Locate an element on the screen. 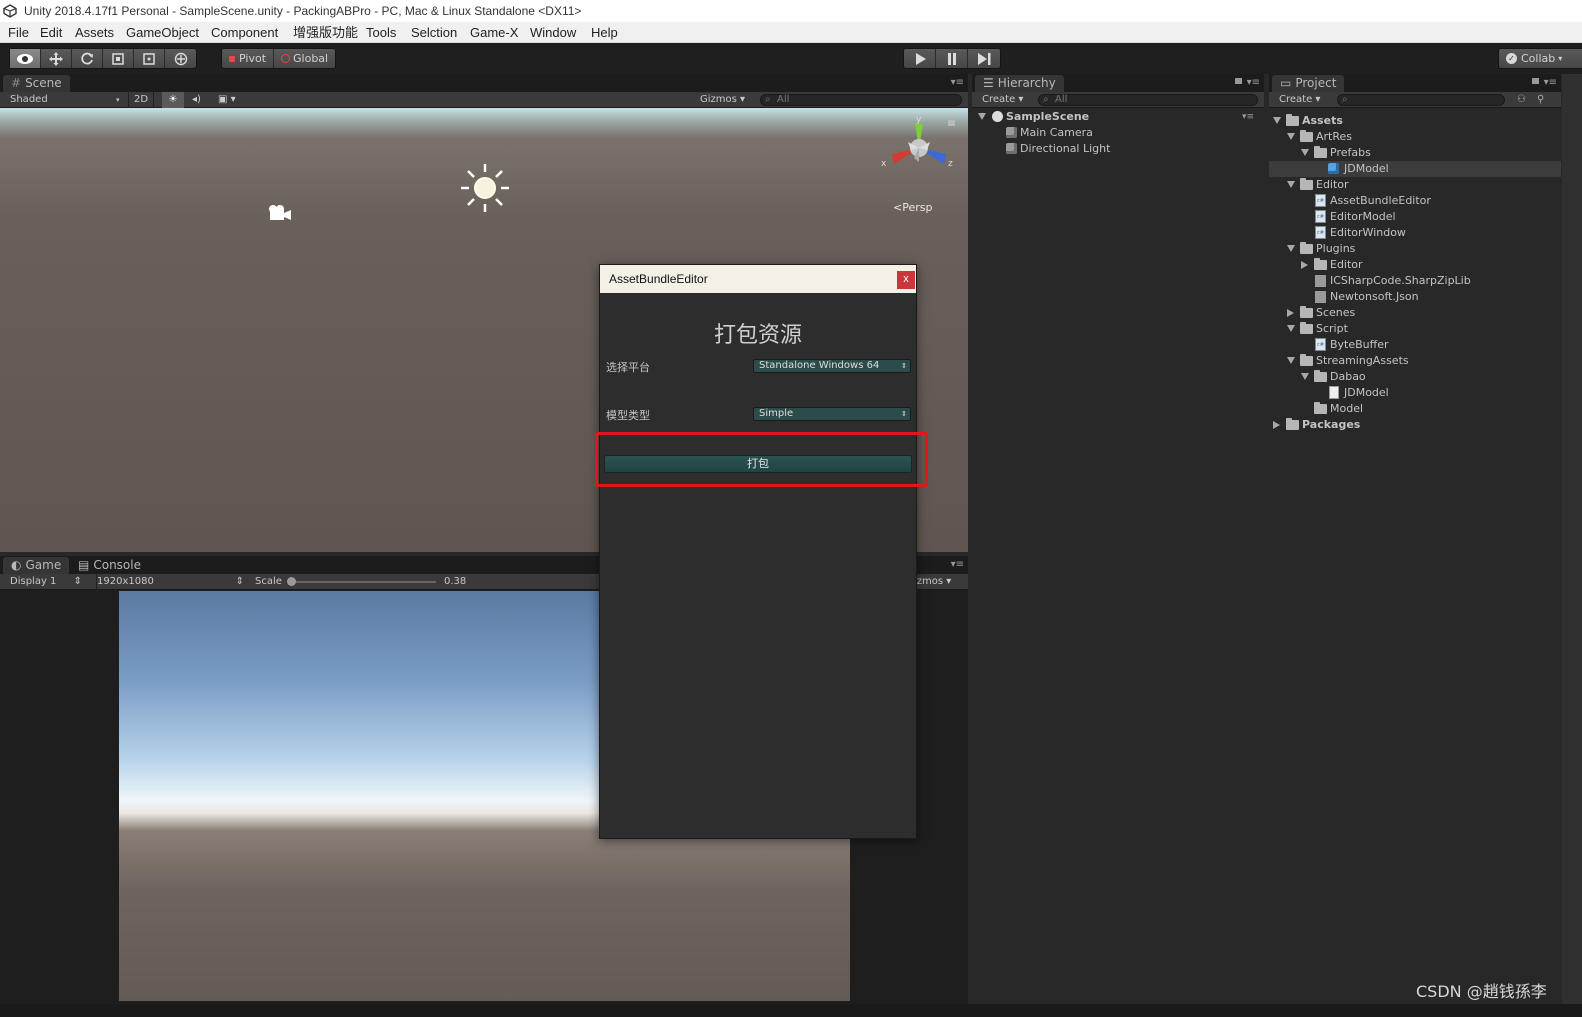 Image resolution: width=1582 pixels, height=1017 pixels. scale-tool-button is located at coordinates (118, 58).